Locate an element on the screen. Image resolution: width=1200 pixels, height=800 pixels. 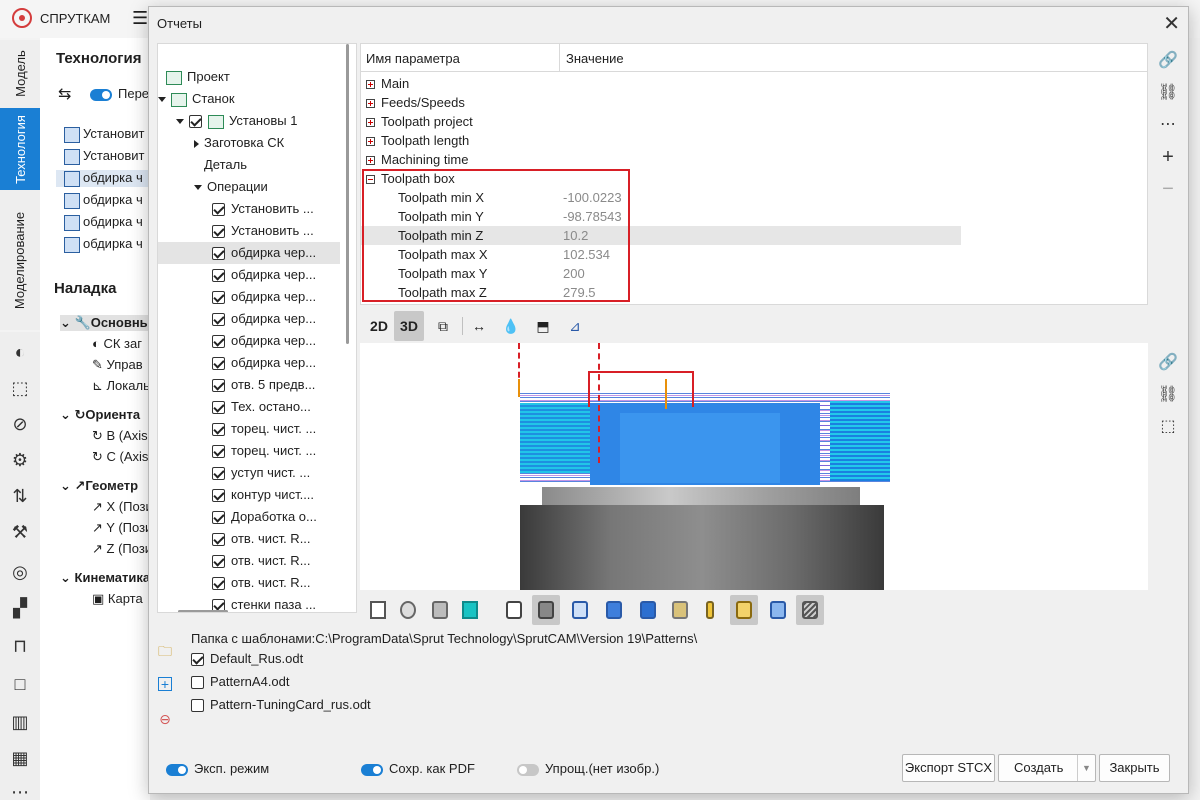
view-2d-button: 2D is located at coordinates (379, 326).